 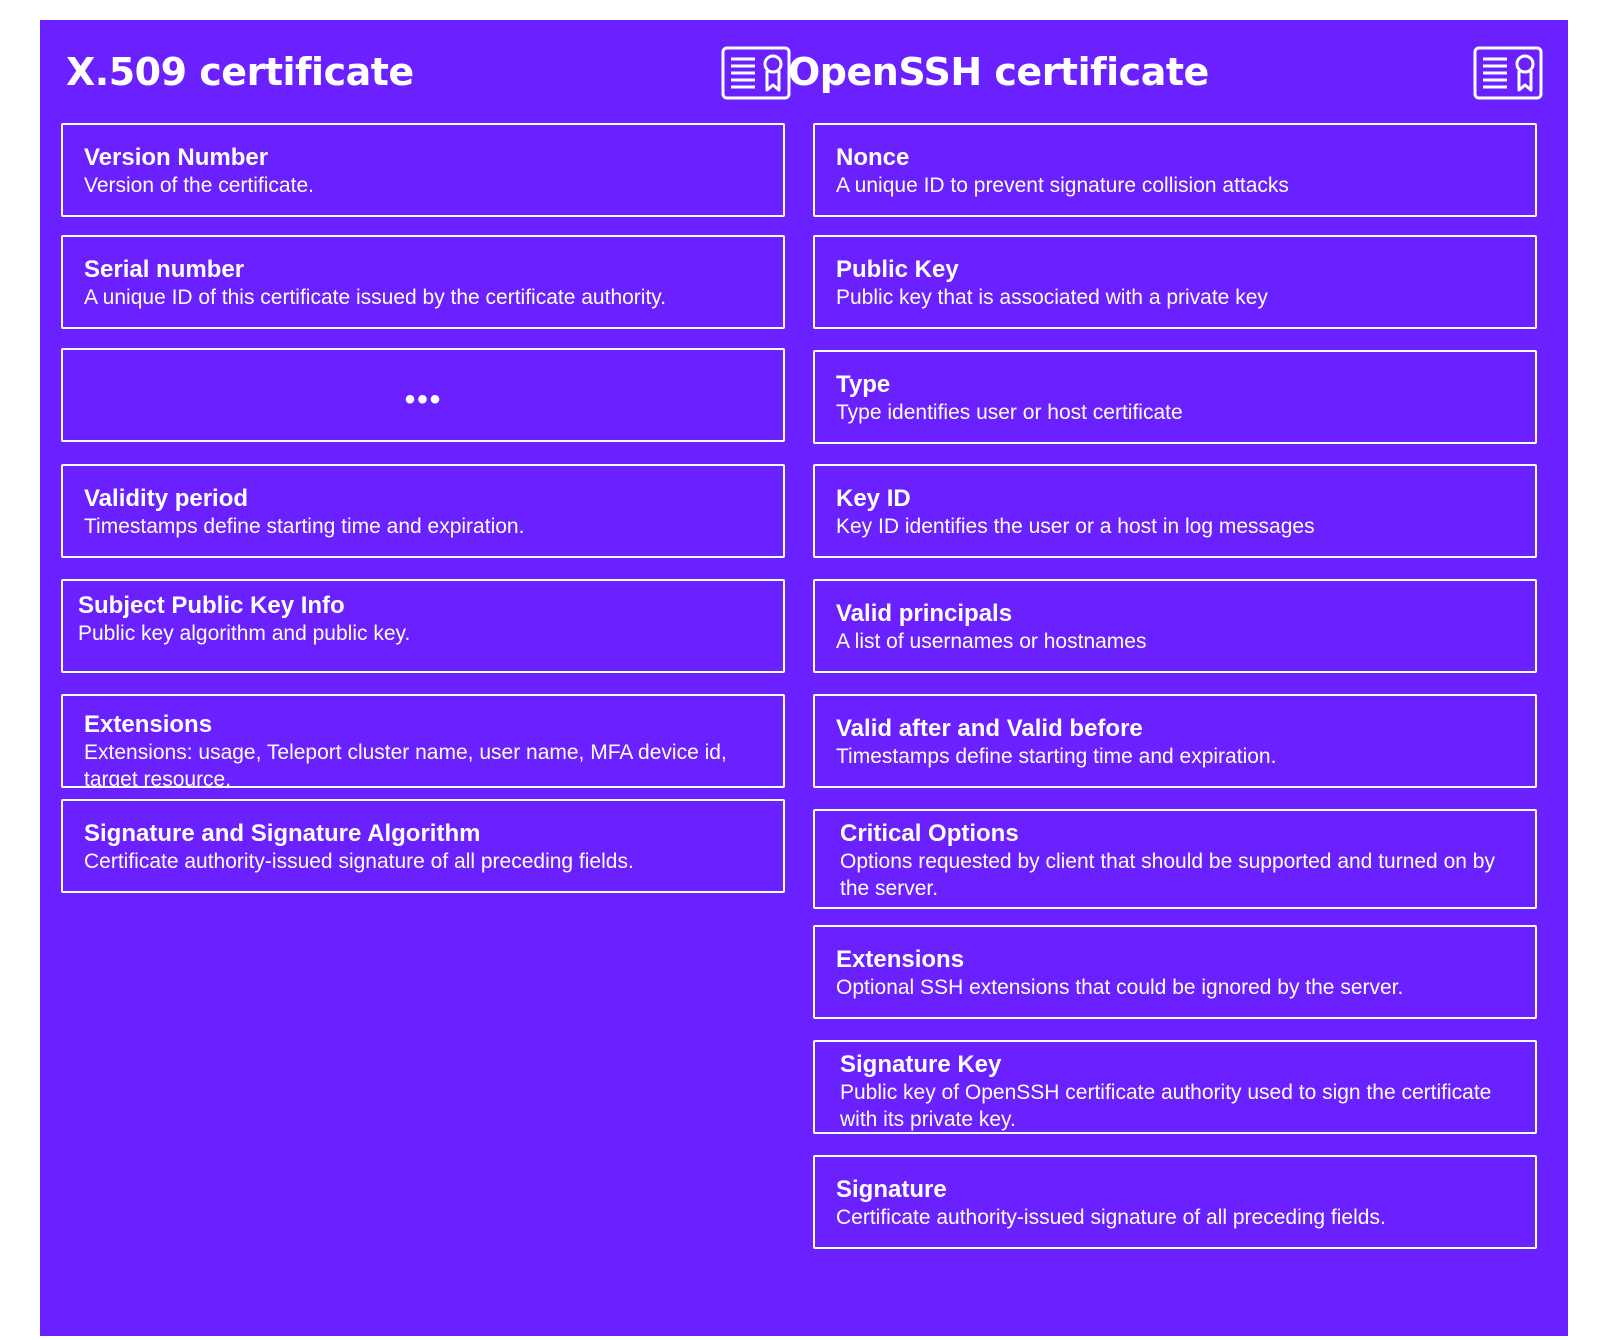 I want to click on field-title: Key ID, so click(x=873, y=498).